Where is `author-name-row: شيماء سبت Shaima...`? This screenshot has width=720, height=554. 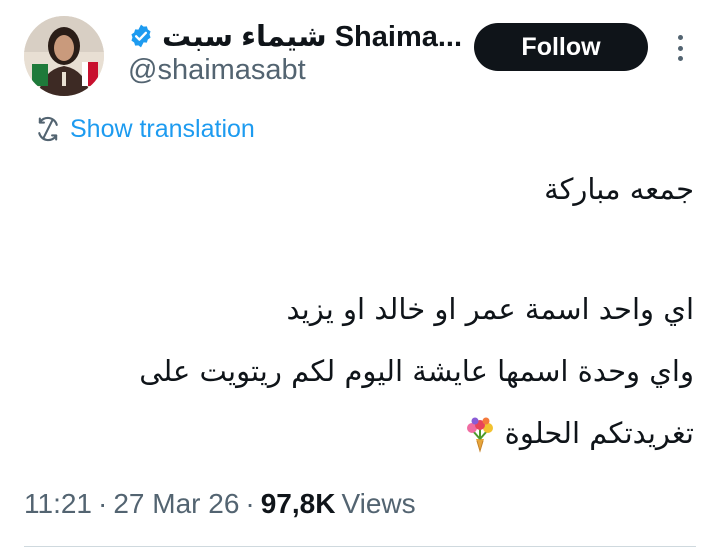 author-name-row: شيماء سبت Shaima... is located at coordinates (295, 36).